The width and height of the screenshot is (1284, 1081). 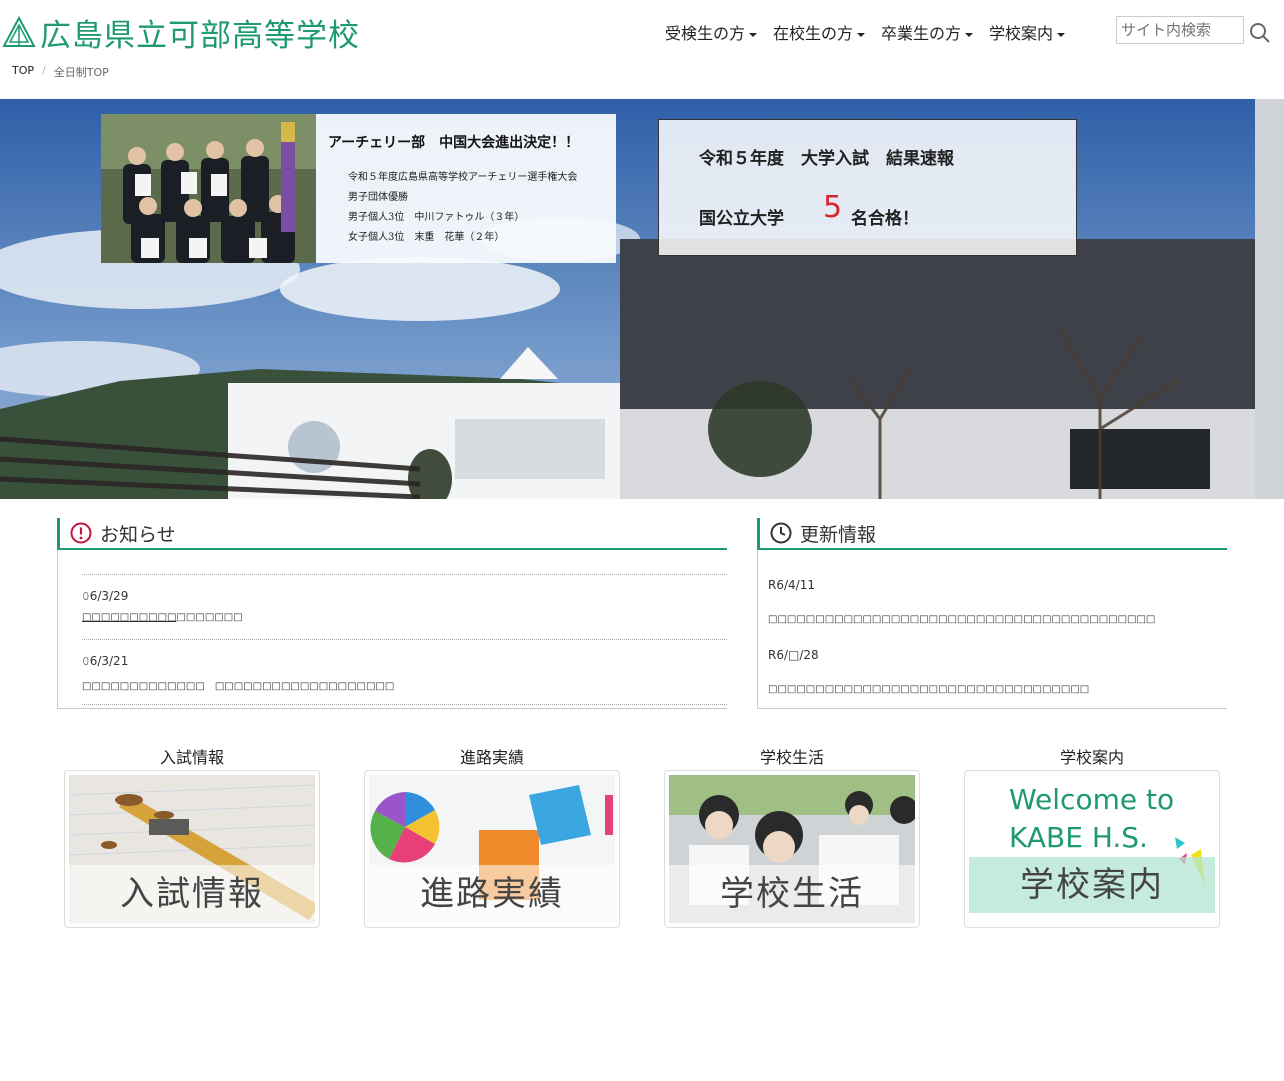 What do you see at coordinates (791, 757) in the screenshot?
I see `tile-label: 学校生活` at bounding box center [791, 757].